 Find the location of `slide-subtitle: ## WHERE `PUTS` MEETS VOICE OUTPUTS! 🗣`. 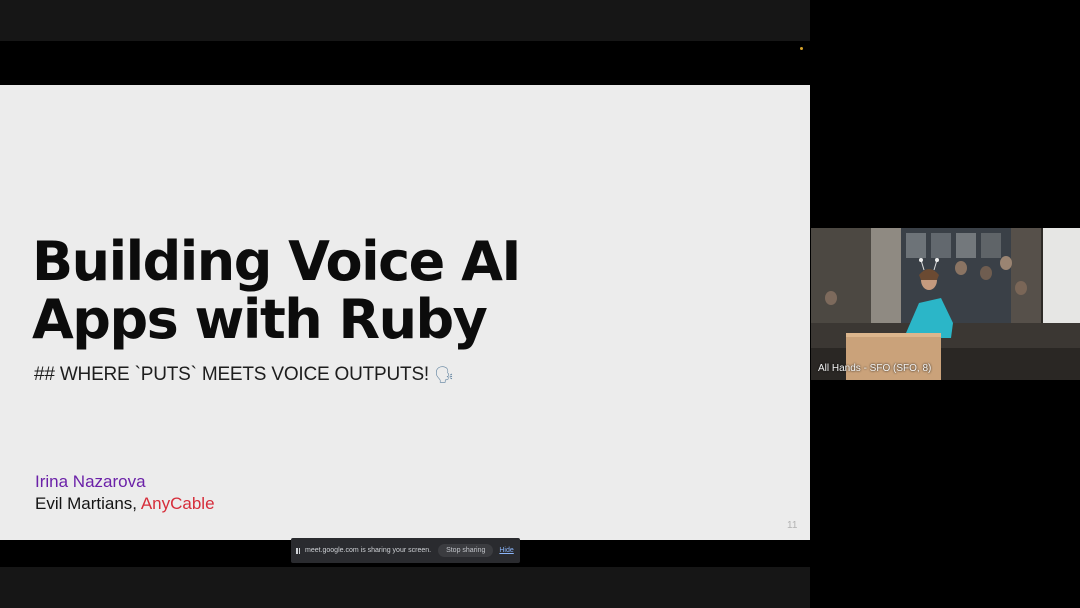

slide-subtitle: ## WHERE `PUTS` MEETS VOICE OUTPUTS! 🗣 is located at coordinates (244, 375).